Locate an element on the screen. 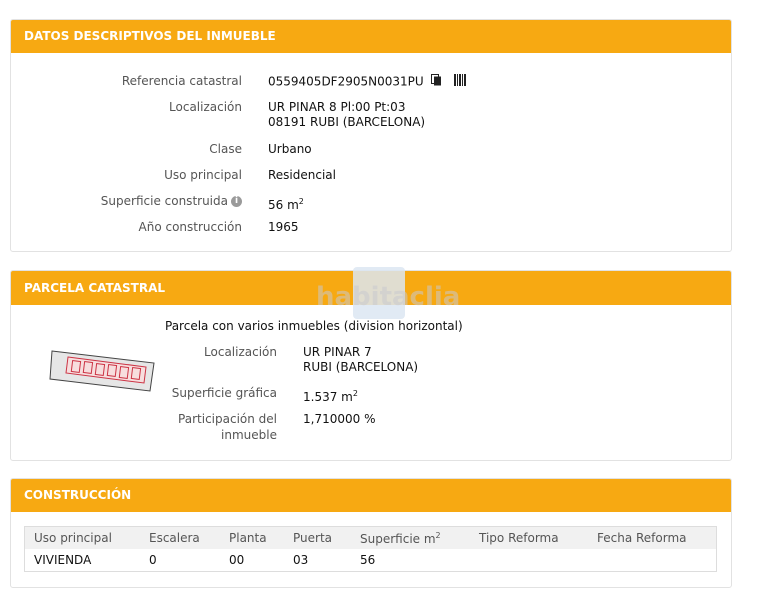 The width and height of the screenshot is (761, 600). col-superficie-label: Superficie m is located at coordinates (398, 538).